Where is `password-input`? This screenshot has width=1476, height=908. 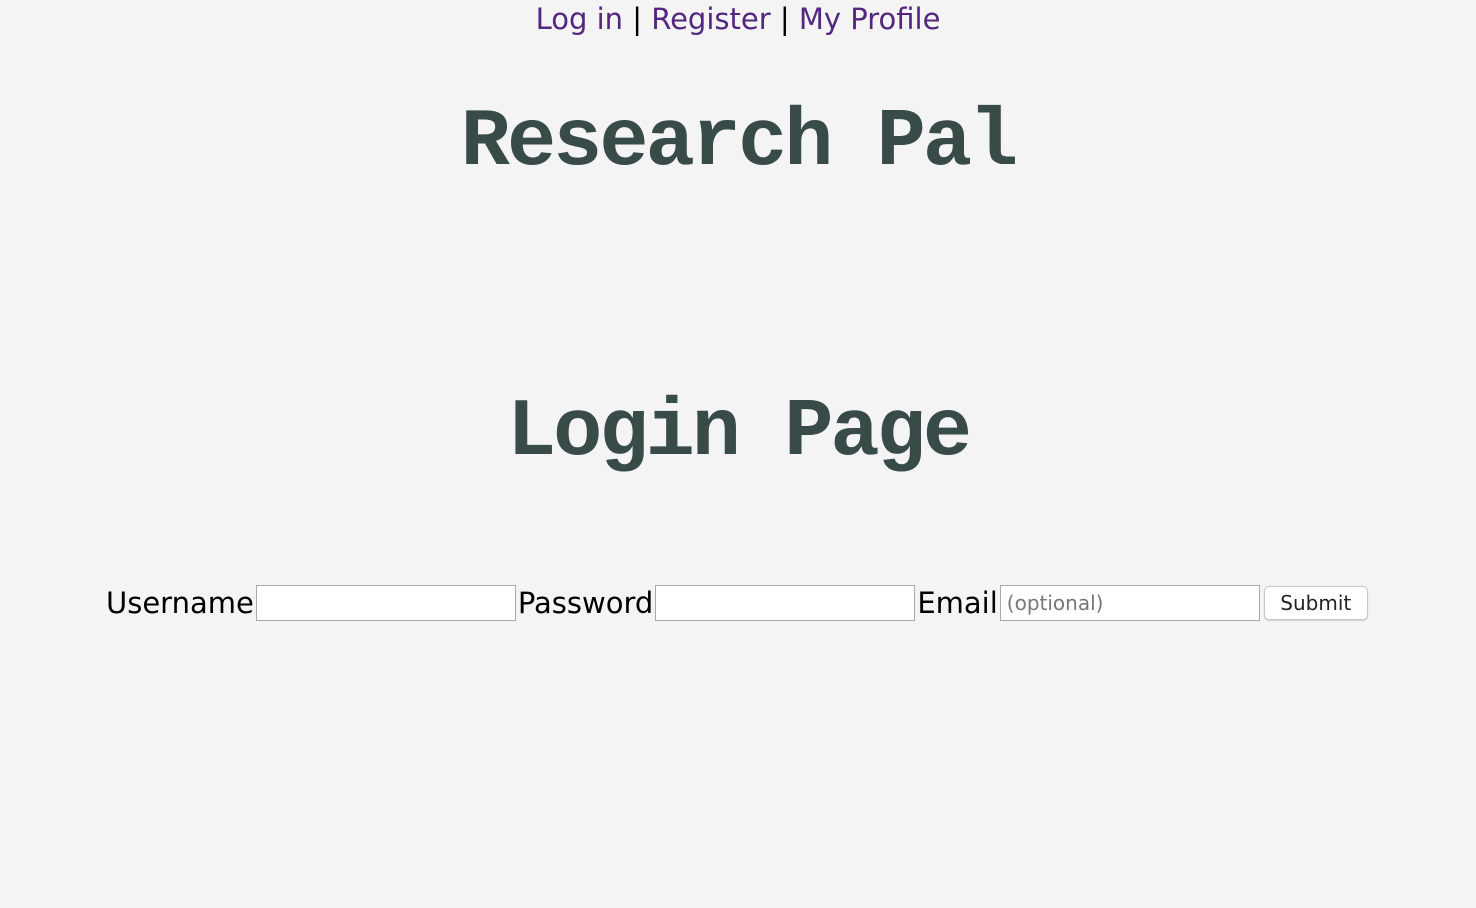
password-input is located at coordinates (785, 603).